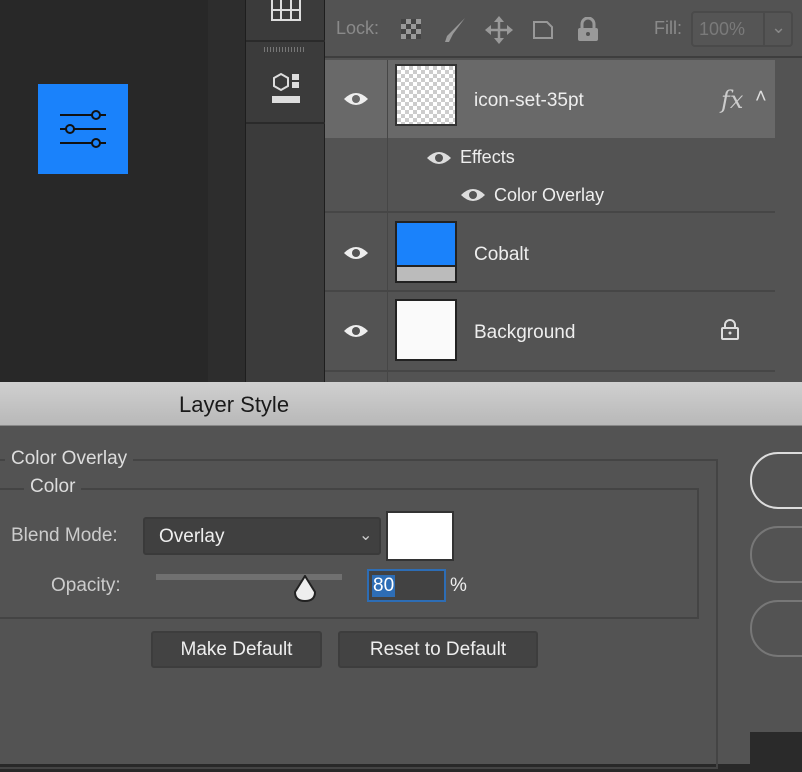  Describe the element at coordinates (732, 100) in the screenshot. I see `fx-icon: fx` at that location.